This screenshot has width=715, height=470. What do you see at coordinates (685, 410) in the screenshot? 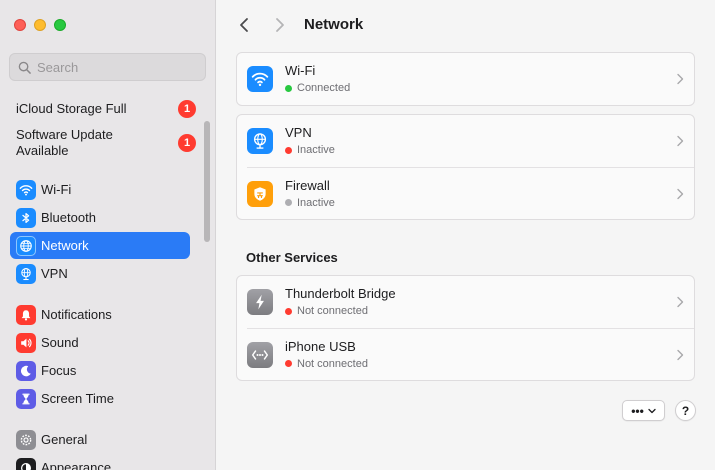
I see `help-button: ?` at bounding box center [685, 410].